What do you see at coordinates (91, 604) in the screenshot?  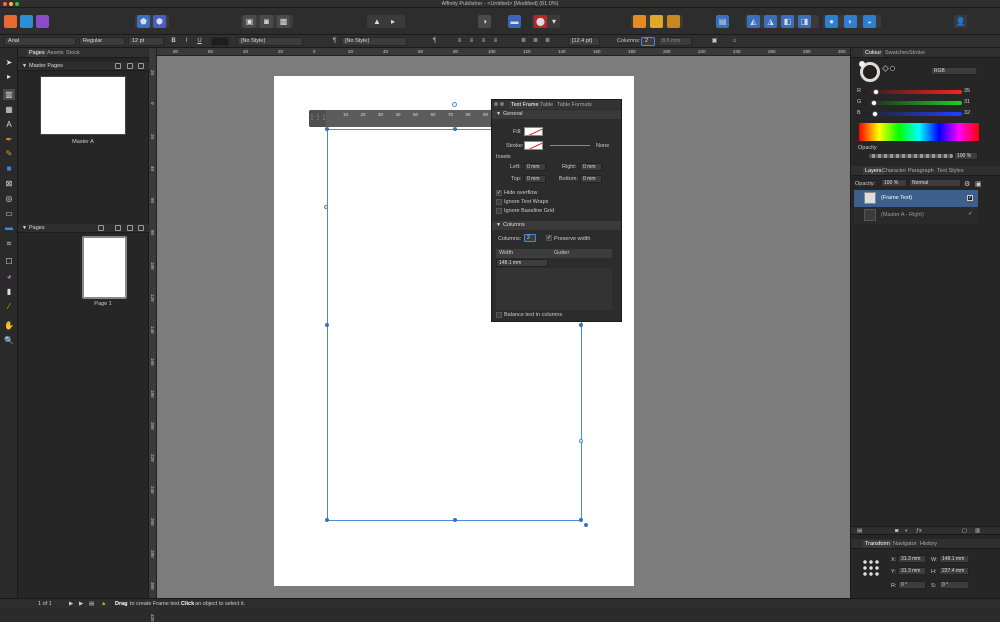 I see `page-view-icon: ▤` at bounding box center [91, 604].